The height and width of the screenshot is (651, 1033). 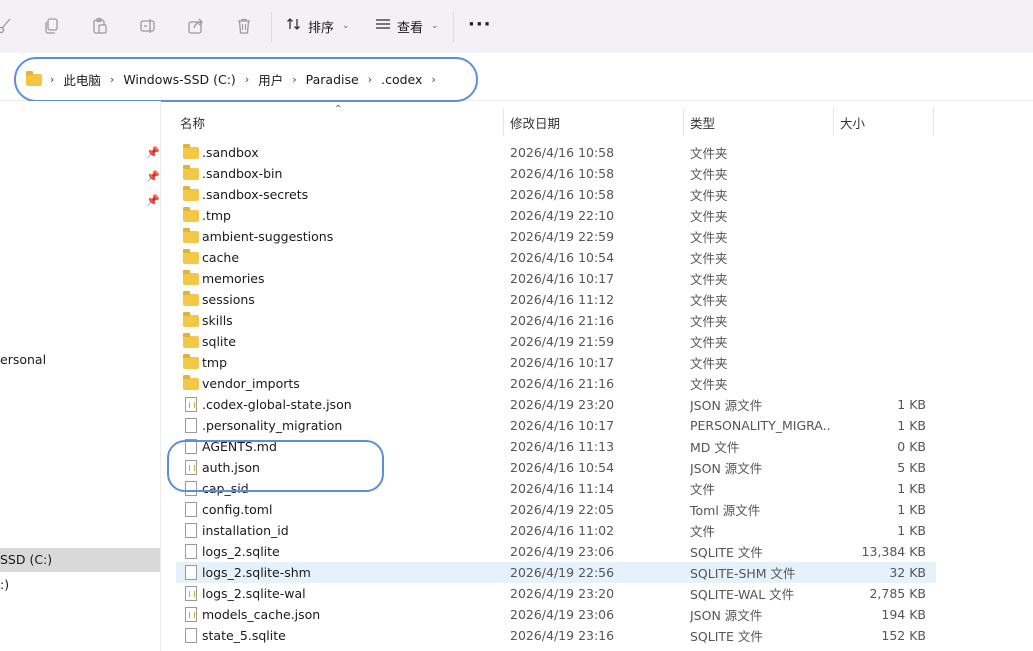 I want to click on file-name: logs_2.sqlite-shm, so click(x=256, y=572).